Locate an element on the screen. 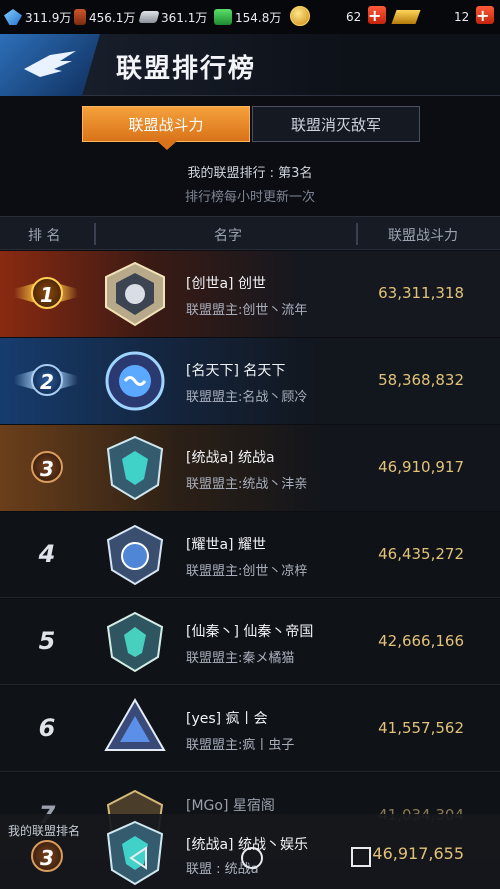 This screenshot has width=500, height=889. alliance-leader: 联盟盟主:创世丶凉梓 is located at coordinates (247, 571).